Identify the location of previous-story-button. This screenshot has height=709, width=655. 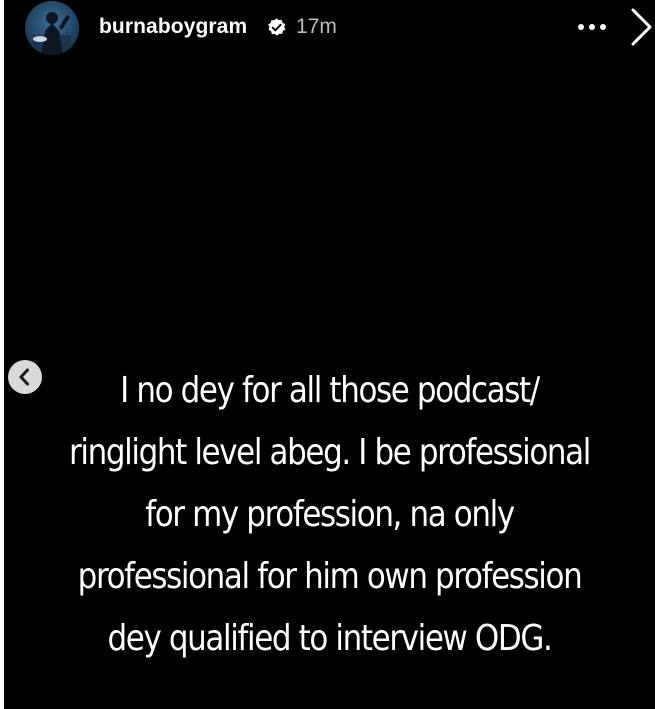
(25, 377).